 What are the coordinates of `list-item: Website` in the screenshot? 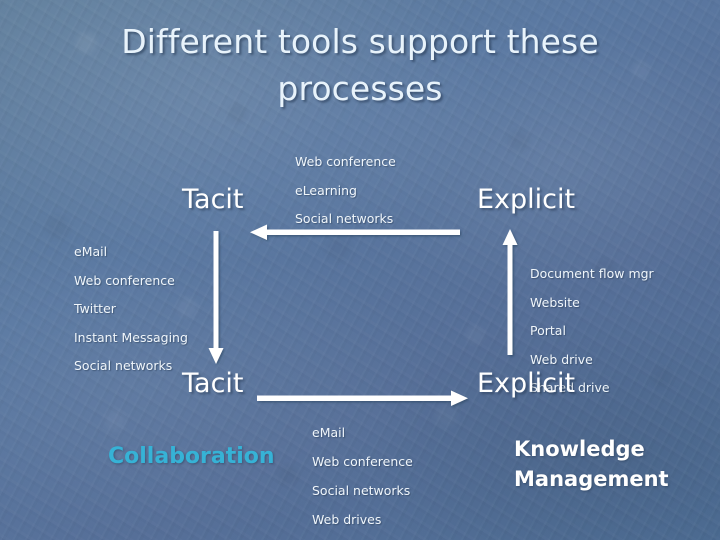 It's located at (555, 302).